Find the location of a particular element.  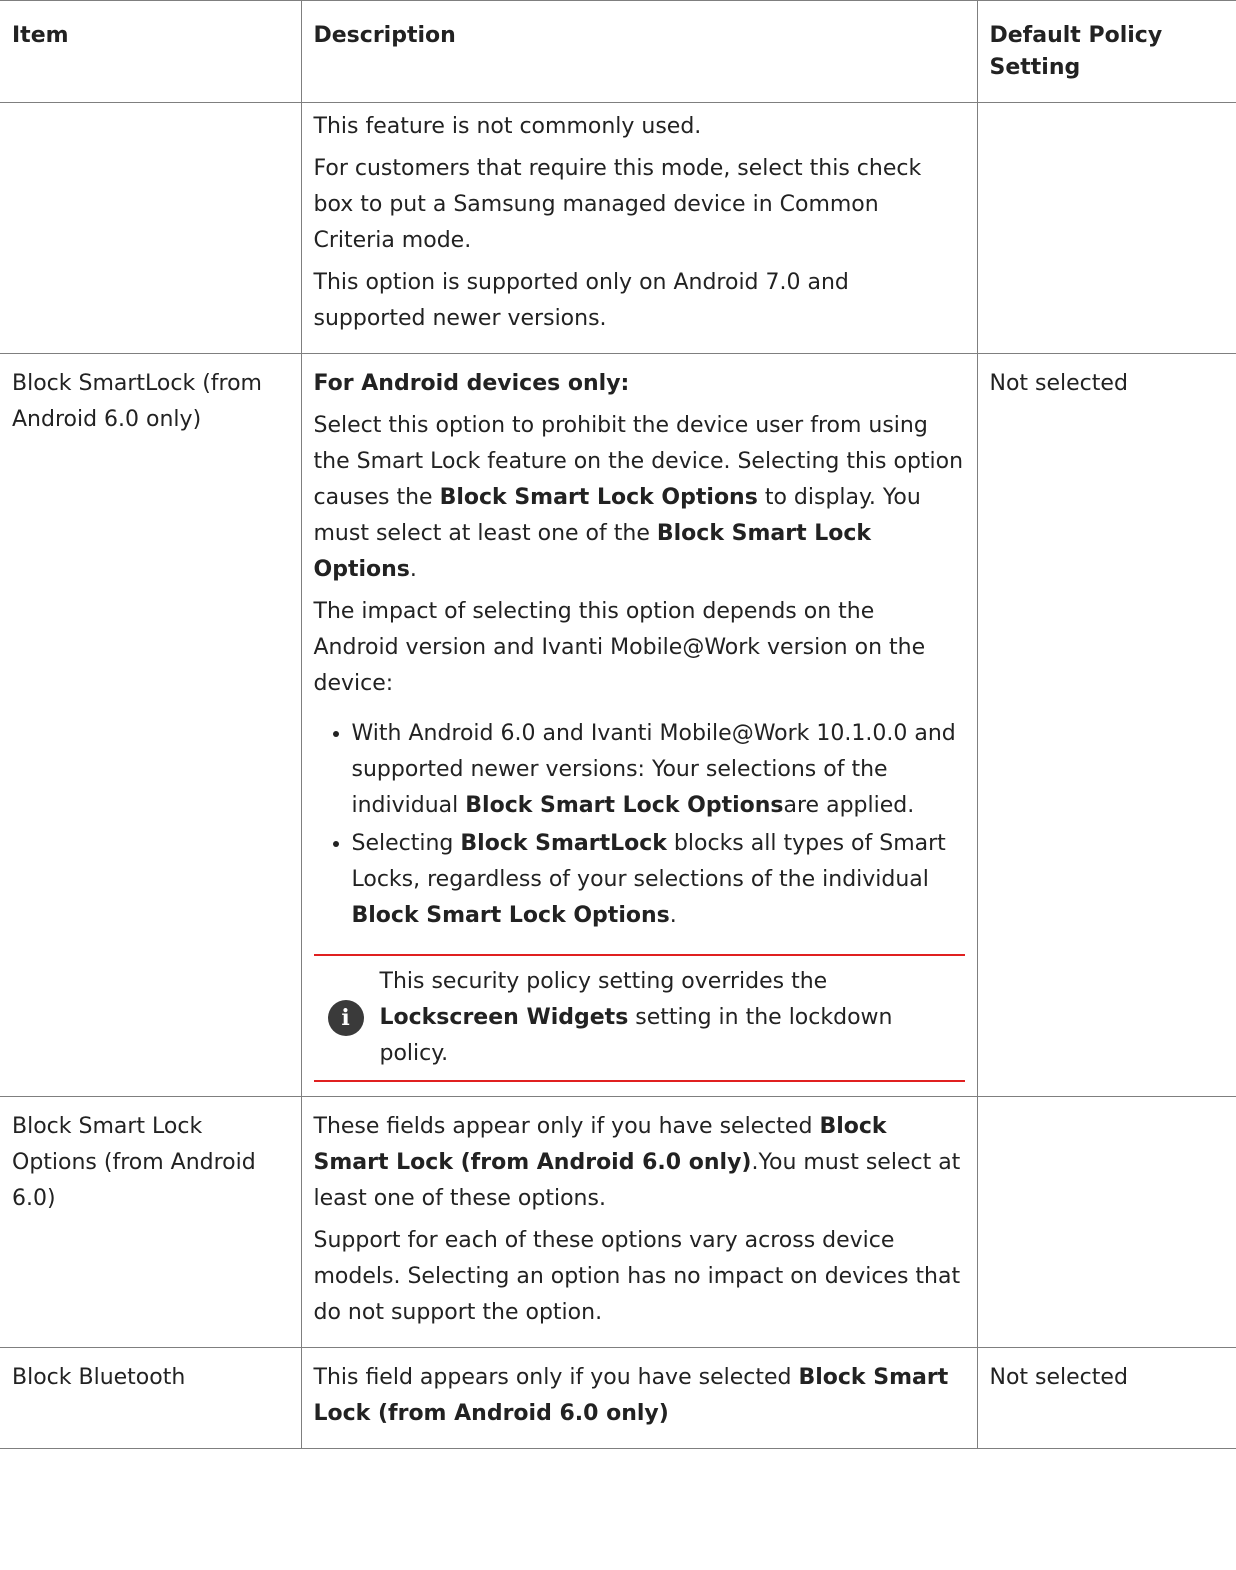

header-item: Item is located at coordinates (151, 51).